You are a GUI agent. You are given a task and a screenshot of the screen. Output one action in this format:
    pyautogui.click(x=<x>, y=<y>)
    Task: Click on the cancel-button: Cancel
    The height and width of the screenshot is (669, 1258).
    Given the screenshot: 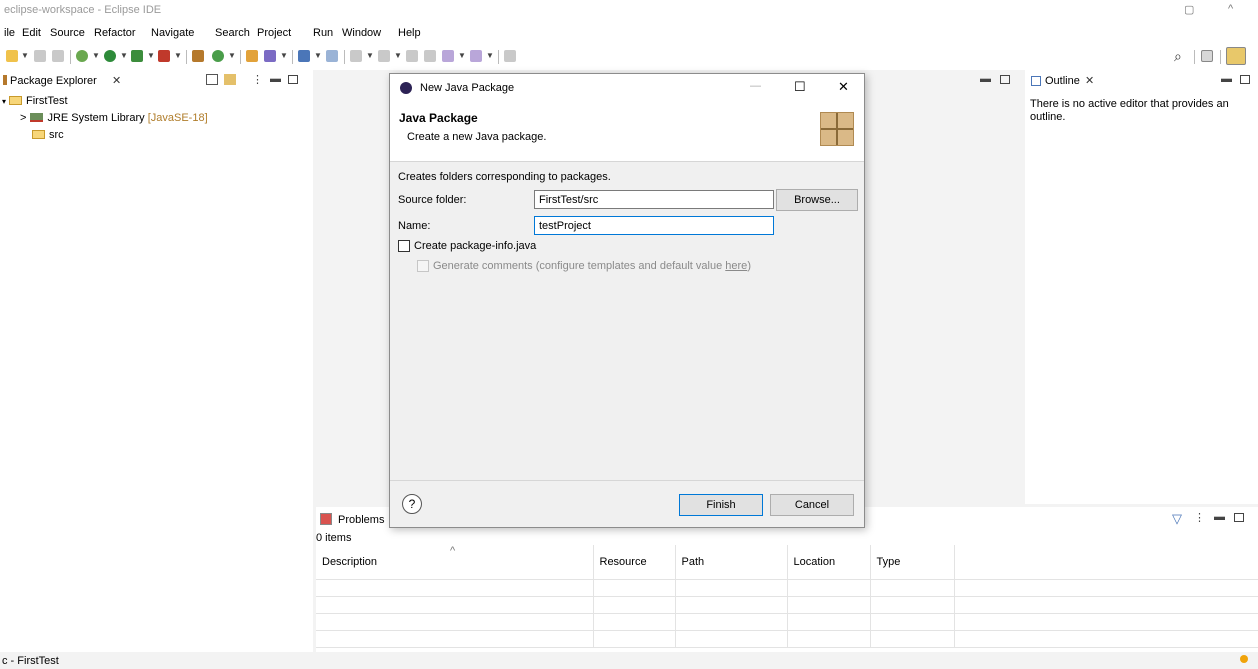 What is the action you would take?
    pyautogui.click(x=812, y=505)
    